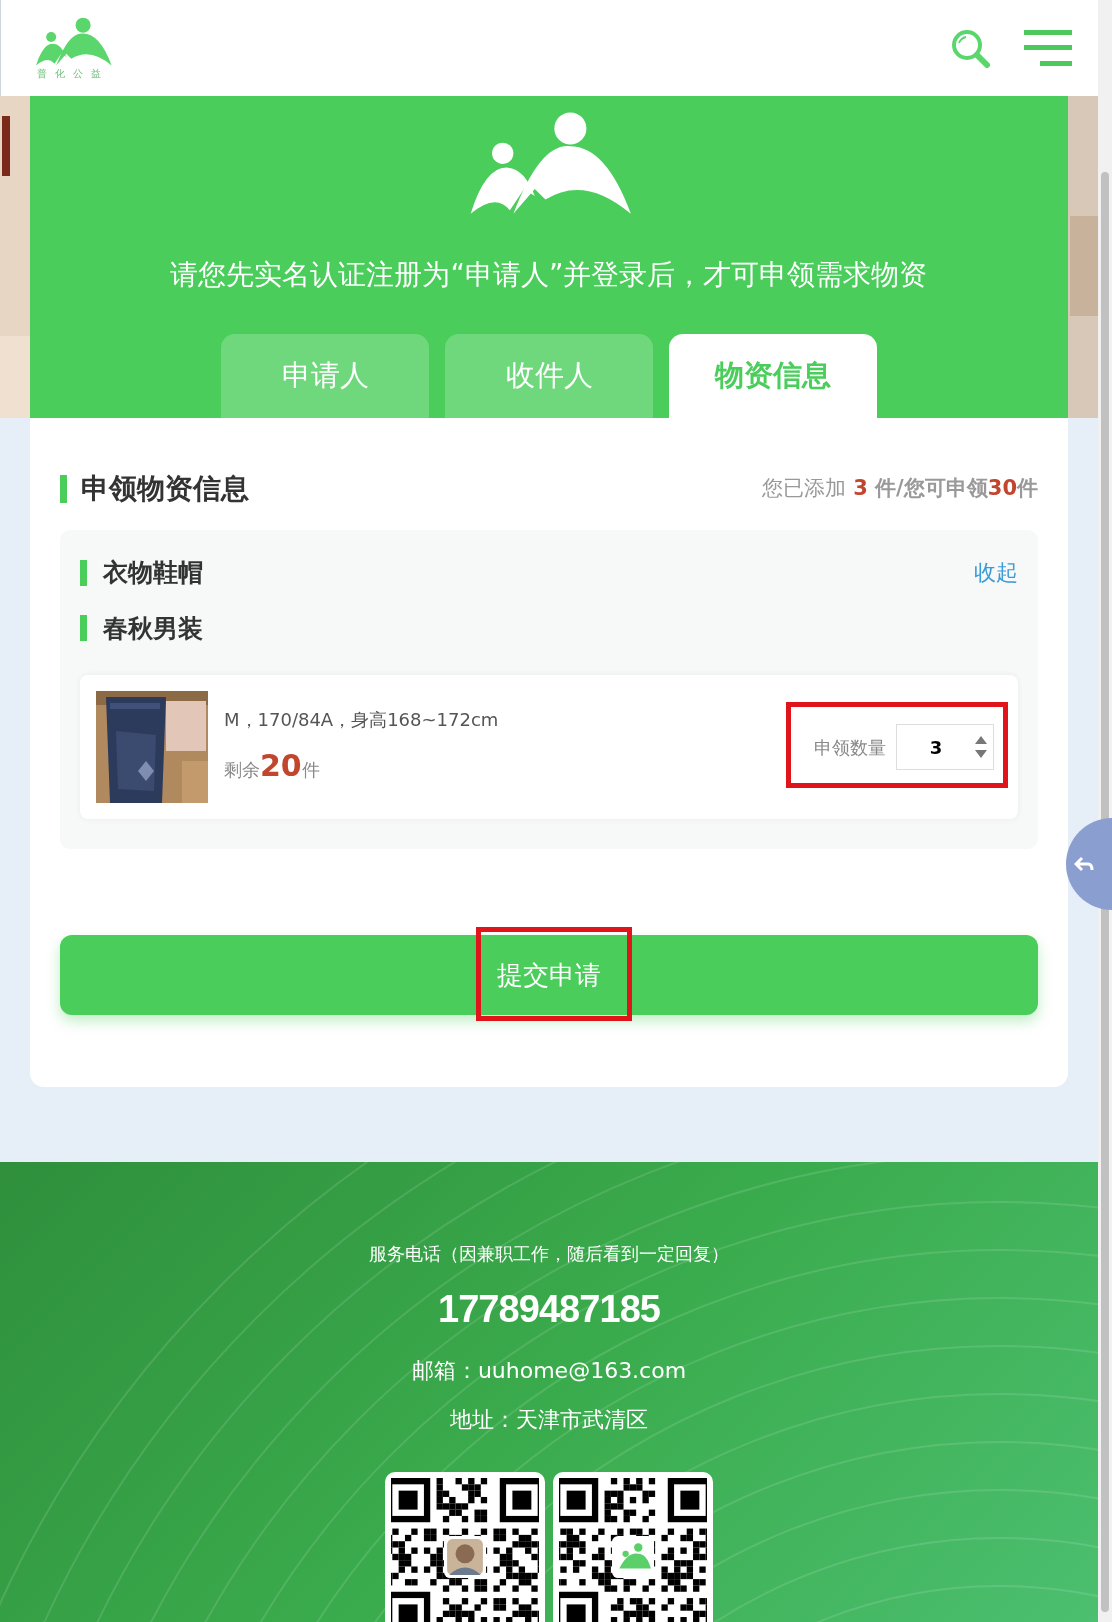 The height and width of the screenshot is (1622, 1112). I want to click on email-text: 邮箱：uuhome@163.com, so click(549, 1371).